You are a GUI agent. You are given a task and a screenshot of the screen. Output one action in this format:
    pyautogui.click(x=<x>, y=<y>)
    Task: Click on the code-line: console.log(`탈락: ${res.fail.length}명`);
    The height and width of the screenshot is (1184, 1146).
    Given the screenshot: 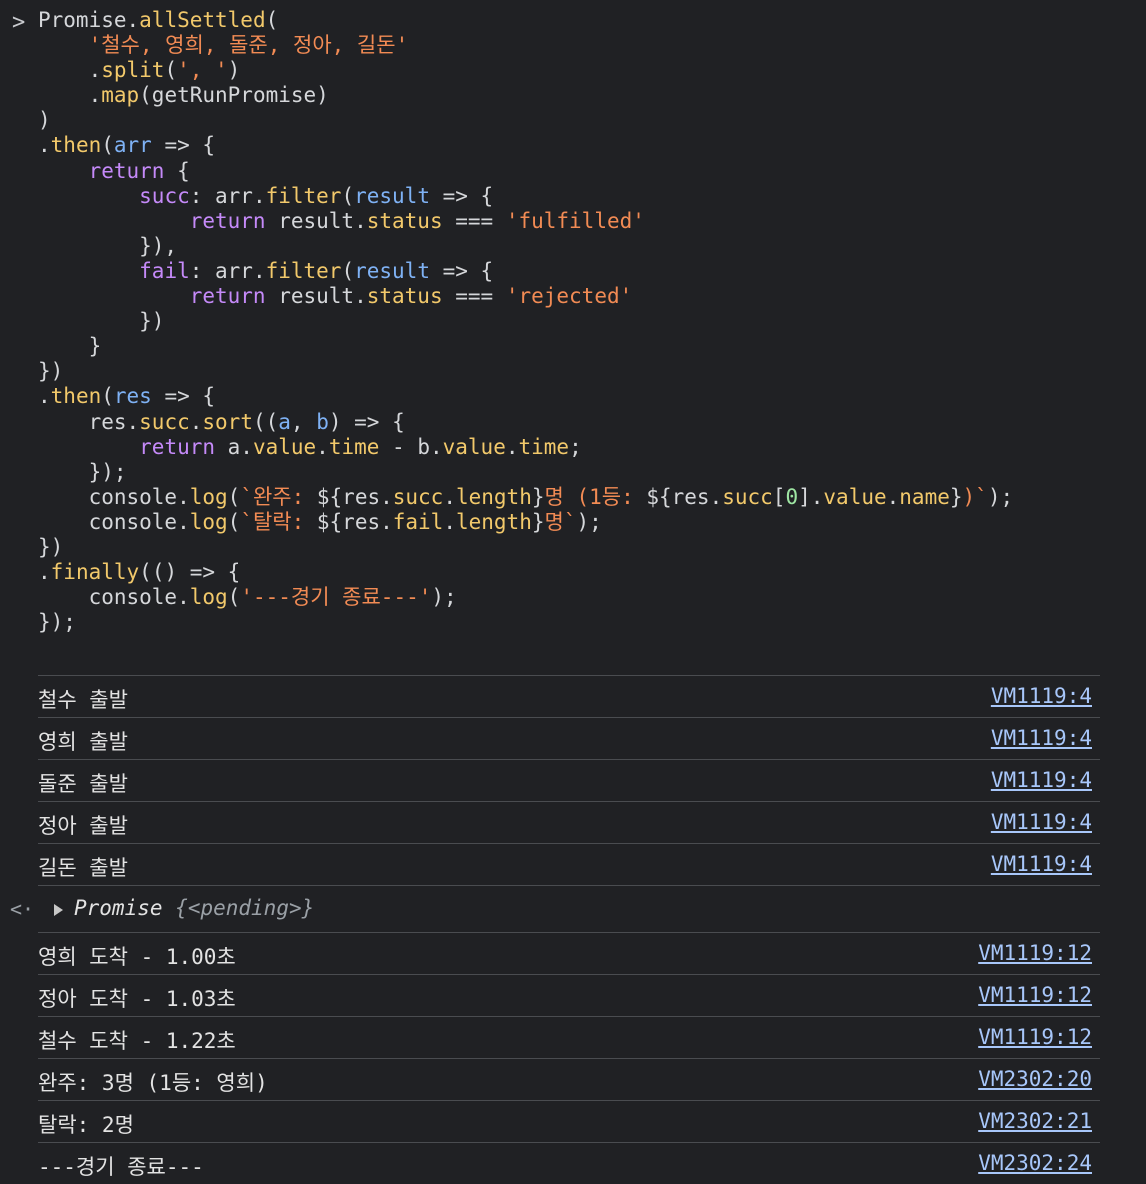 What is the action you would take?
    pyautogui.click(x=525, y=522)
    